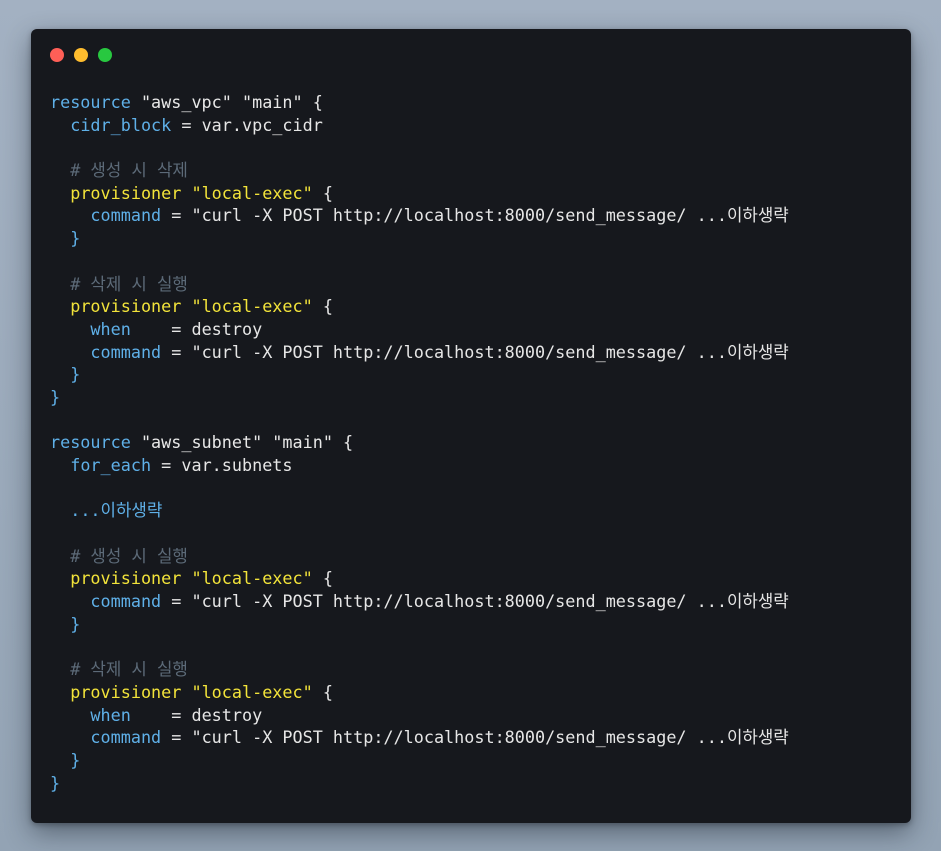 The height and width of the screenshot is (851, 941). Describe the element at coordinates (129, 555) in the screenshot. I see `code-comment: # 생성 시 실행` at that location.